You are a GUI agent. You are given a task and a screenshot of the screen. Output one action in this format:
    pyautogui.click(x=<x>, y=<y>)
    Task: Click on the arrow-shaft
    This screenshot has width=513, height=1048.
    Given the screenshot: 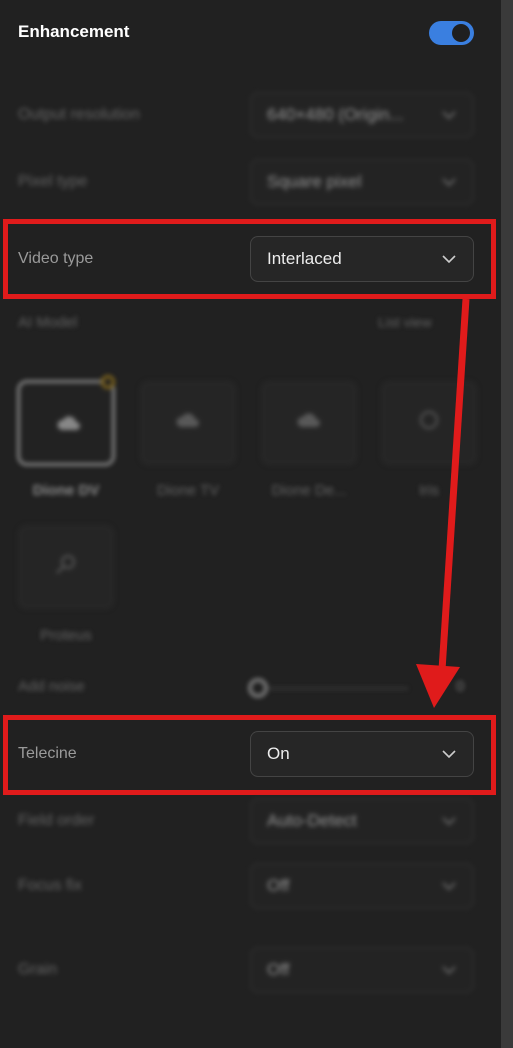 What is the action you would take?
    pyautogui.click(x=454, y=484)
    